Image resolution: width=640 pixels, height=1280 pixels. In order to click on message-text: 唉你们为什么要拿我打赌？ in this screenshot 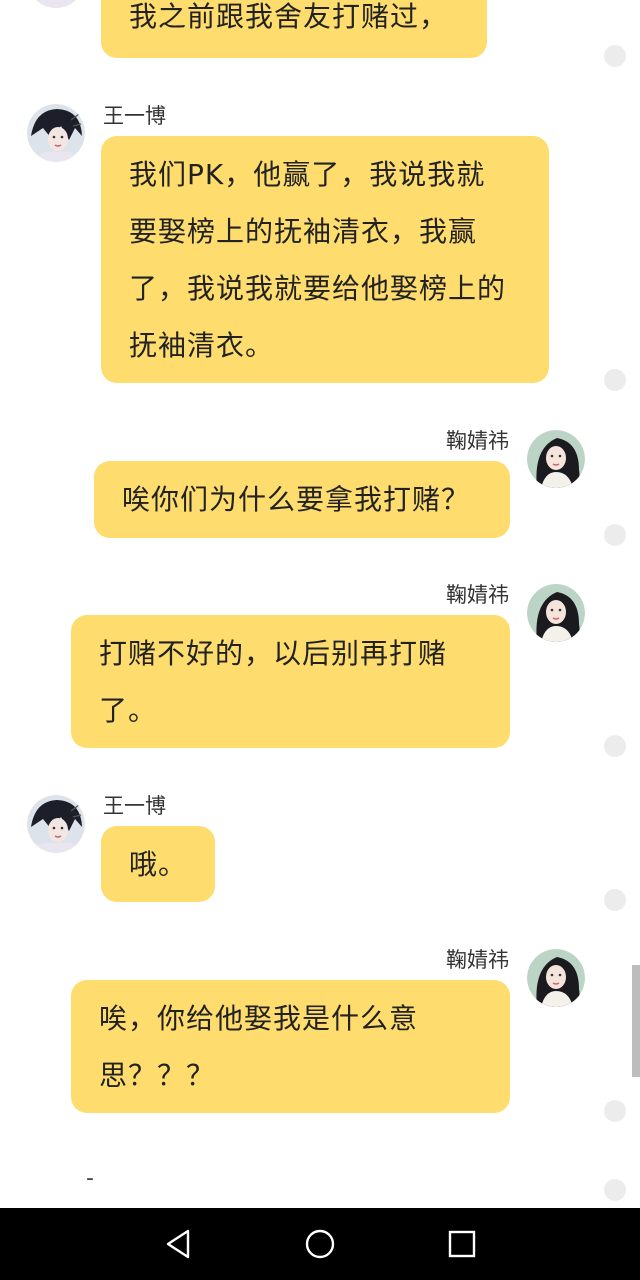, I will do `click(296, 499)`.